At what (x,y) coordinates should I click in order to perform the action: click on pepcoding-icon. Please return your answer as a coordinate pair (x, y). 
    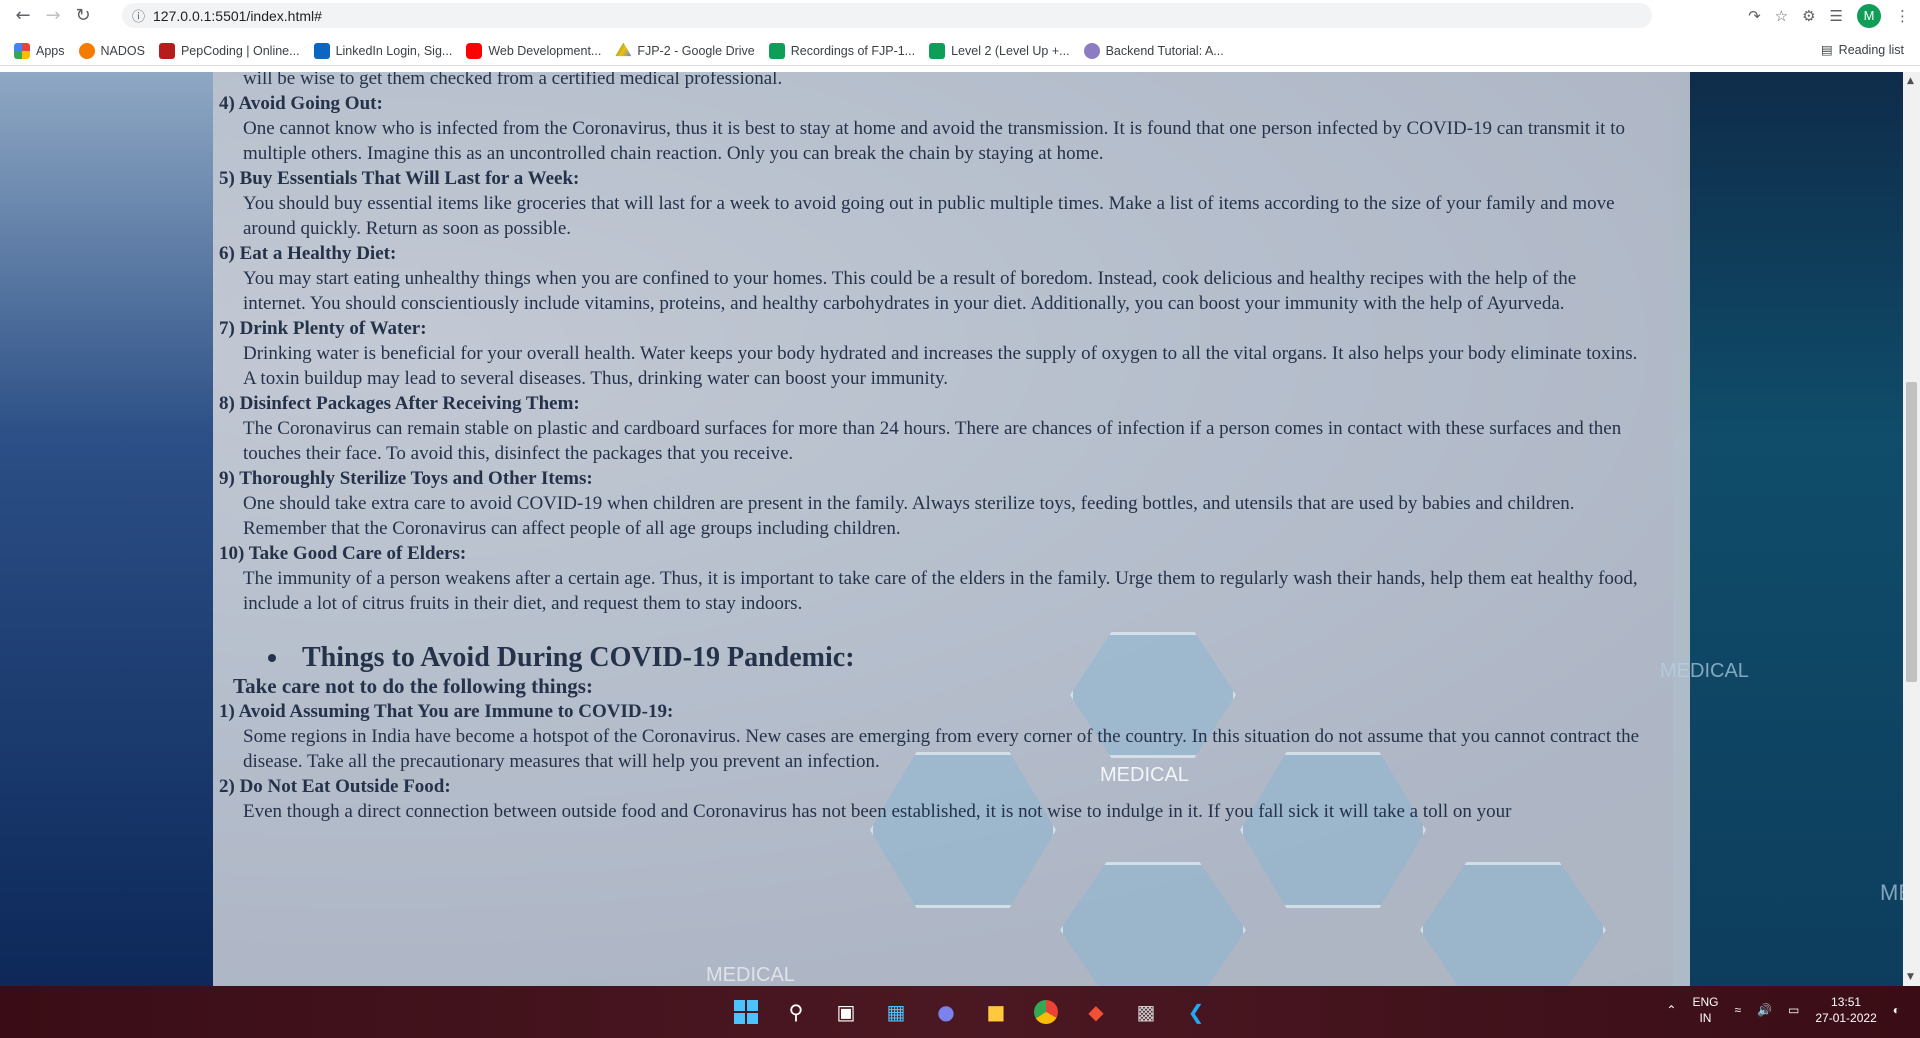
    Looking at the image, I should click on (166, 50).